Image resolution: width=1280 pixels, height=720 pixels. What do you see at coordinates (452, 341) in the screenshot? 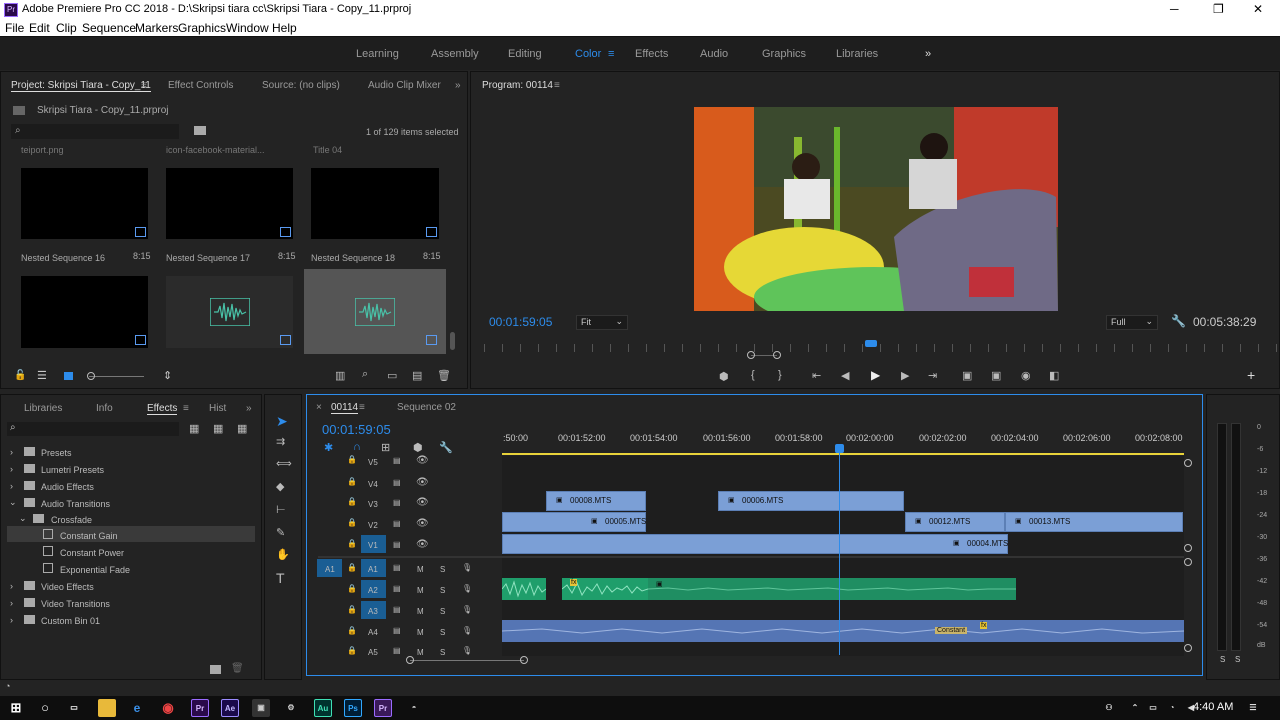
I see `project-scrollbar` at bounding box center [452, 341].